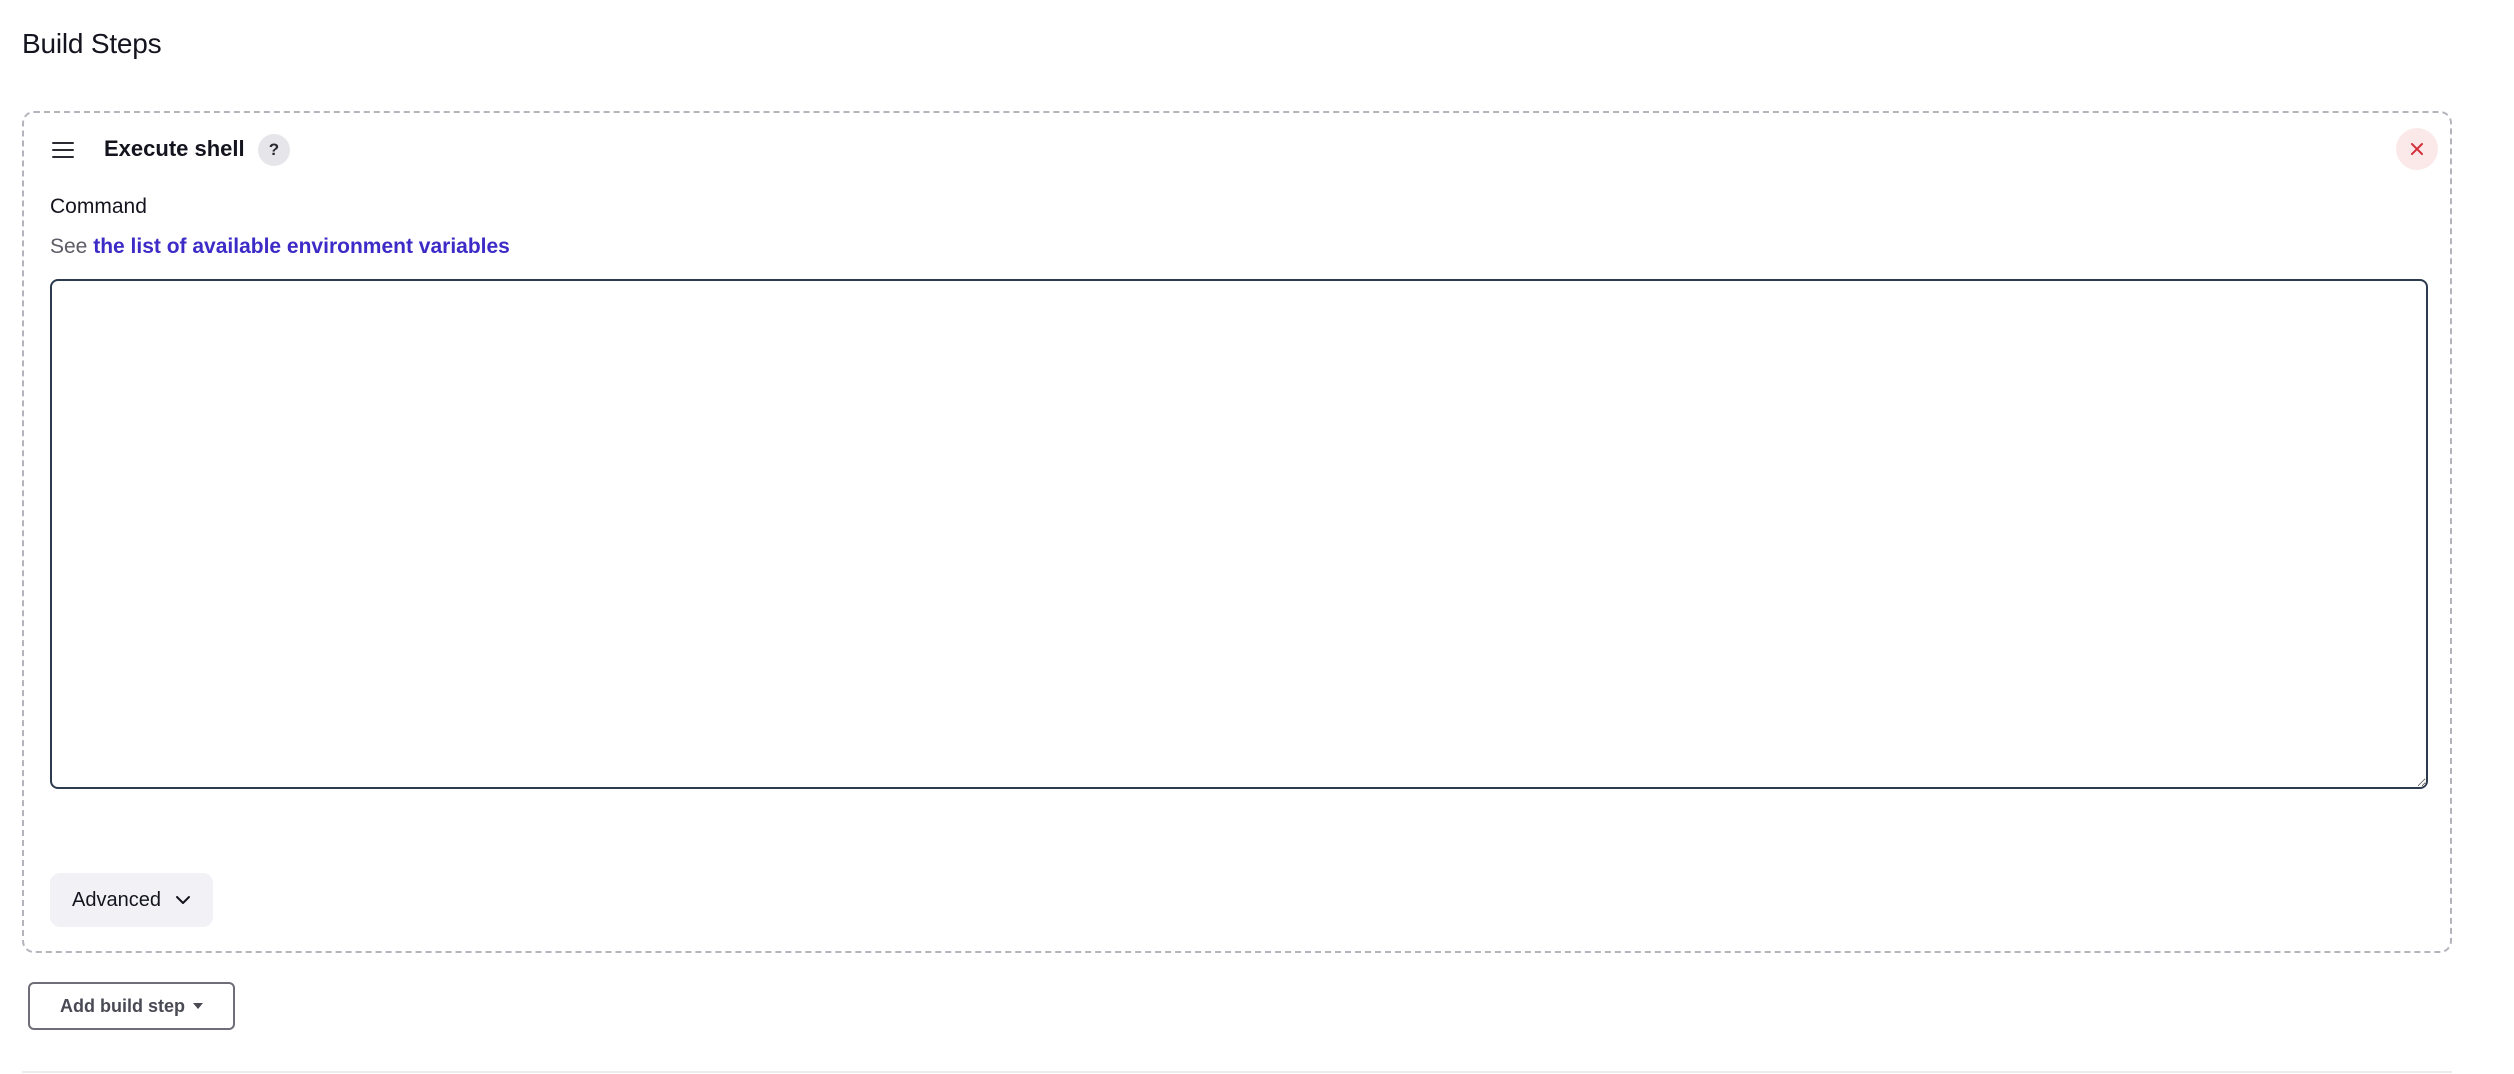  I want to click on help-icon: ?, so click(274, 150).